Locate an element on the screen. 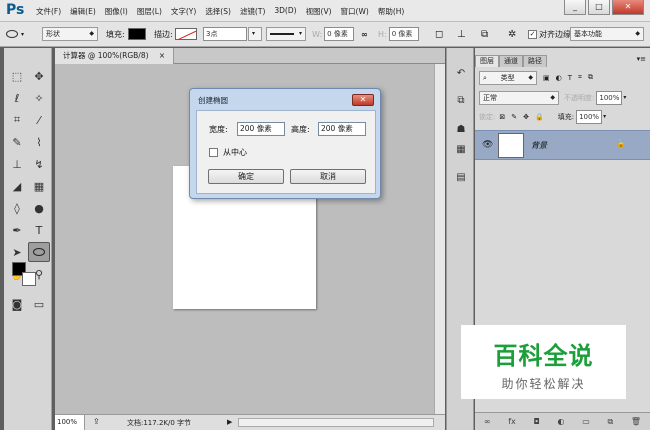 The image size is (650, 430). lock-position-icon: ✥ is located at coordinates (526, 117).